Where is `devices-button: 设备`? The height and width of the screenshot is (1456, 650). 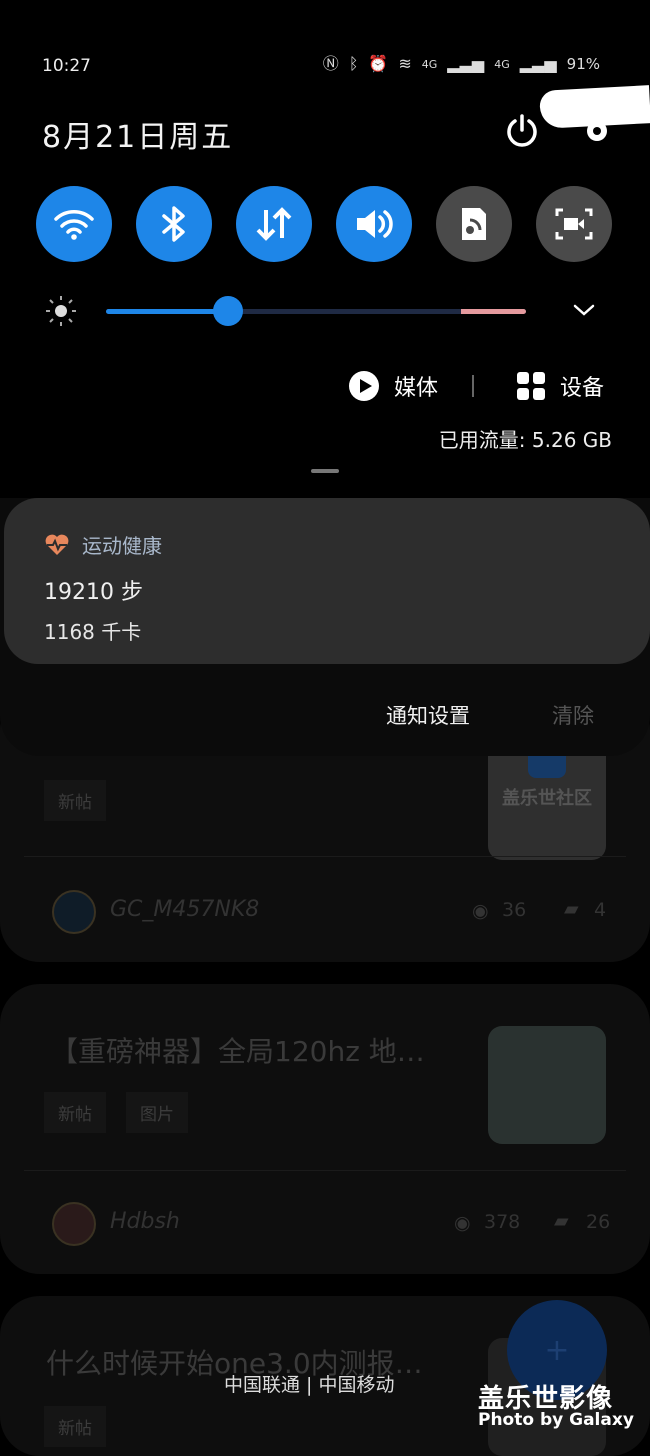
devices-button: 设备 is located at coordinates (560, 386).